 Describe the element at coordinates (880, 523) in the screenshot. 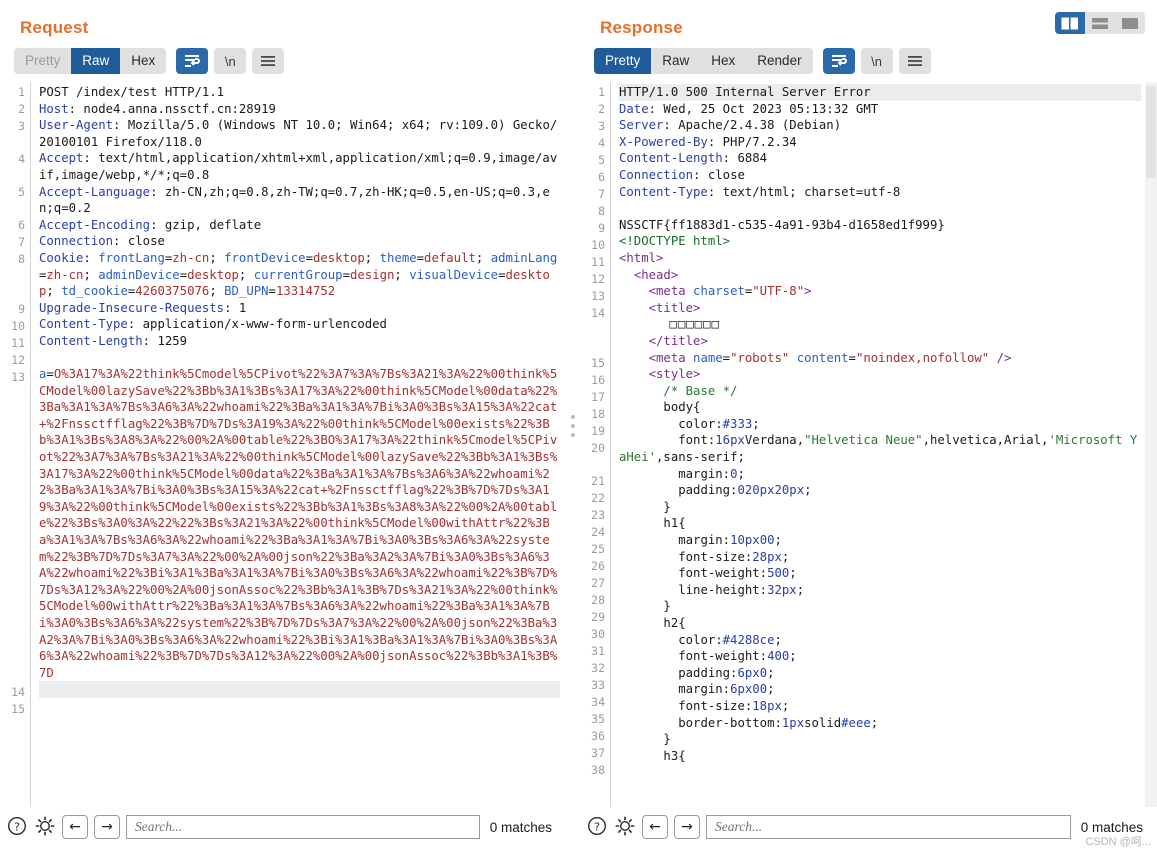

I see `response-line: h1{` at that location.